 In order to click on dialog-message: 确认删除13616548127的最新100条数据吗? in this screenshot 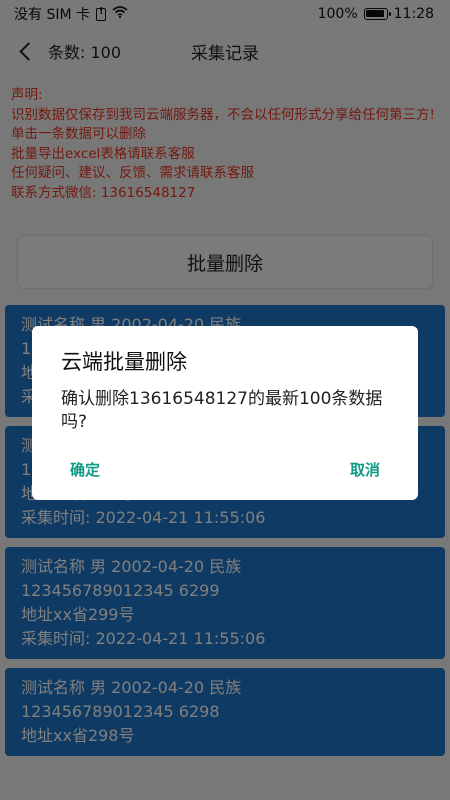, I will do `click(222, 410)`.